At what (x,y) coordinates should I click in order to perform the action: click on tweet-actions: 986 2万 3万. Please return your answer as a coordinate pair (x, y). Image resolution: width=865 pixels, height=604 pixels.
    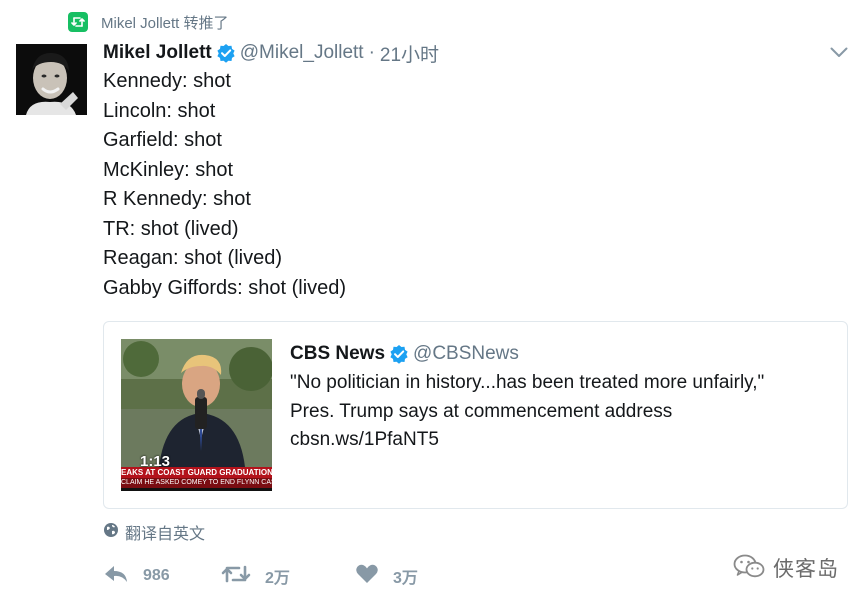
    Looking at the image, I should click on (260, 576).